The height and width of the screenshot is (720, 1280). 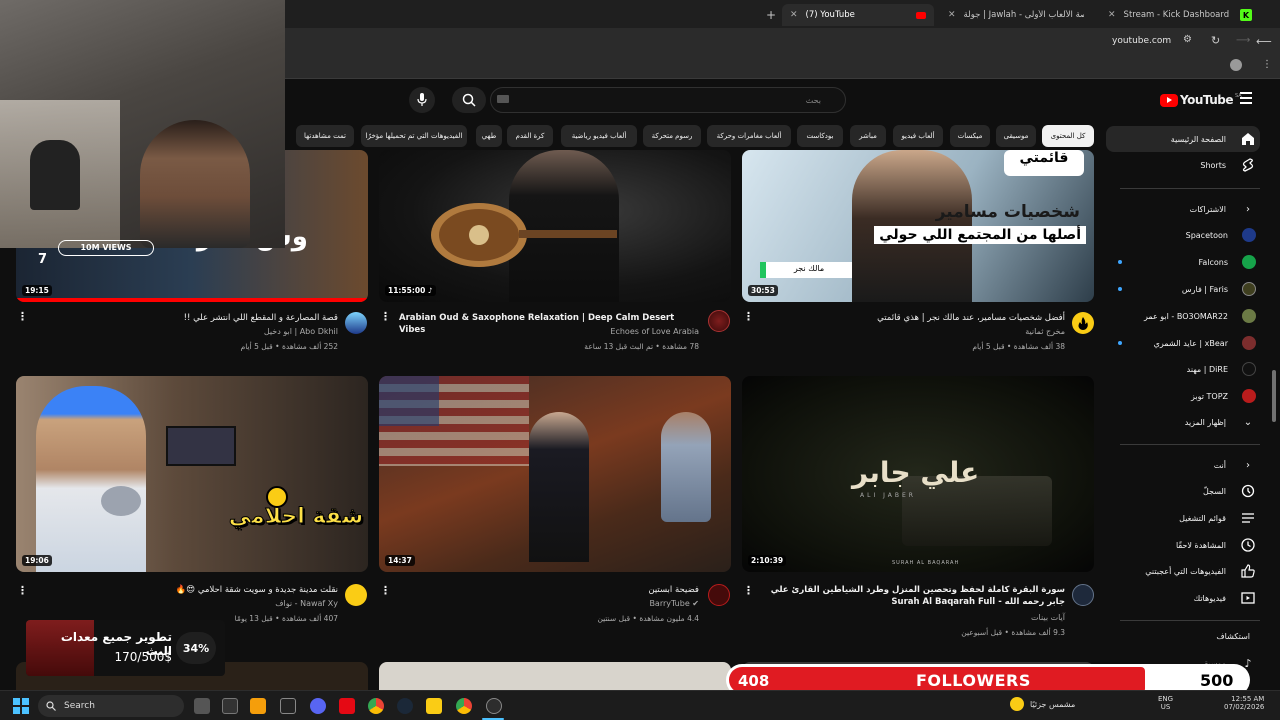 I want to click on tab-youtube: ✕ (7) YouTube, so click(x=858, y=15).